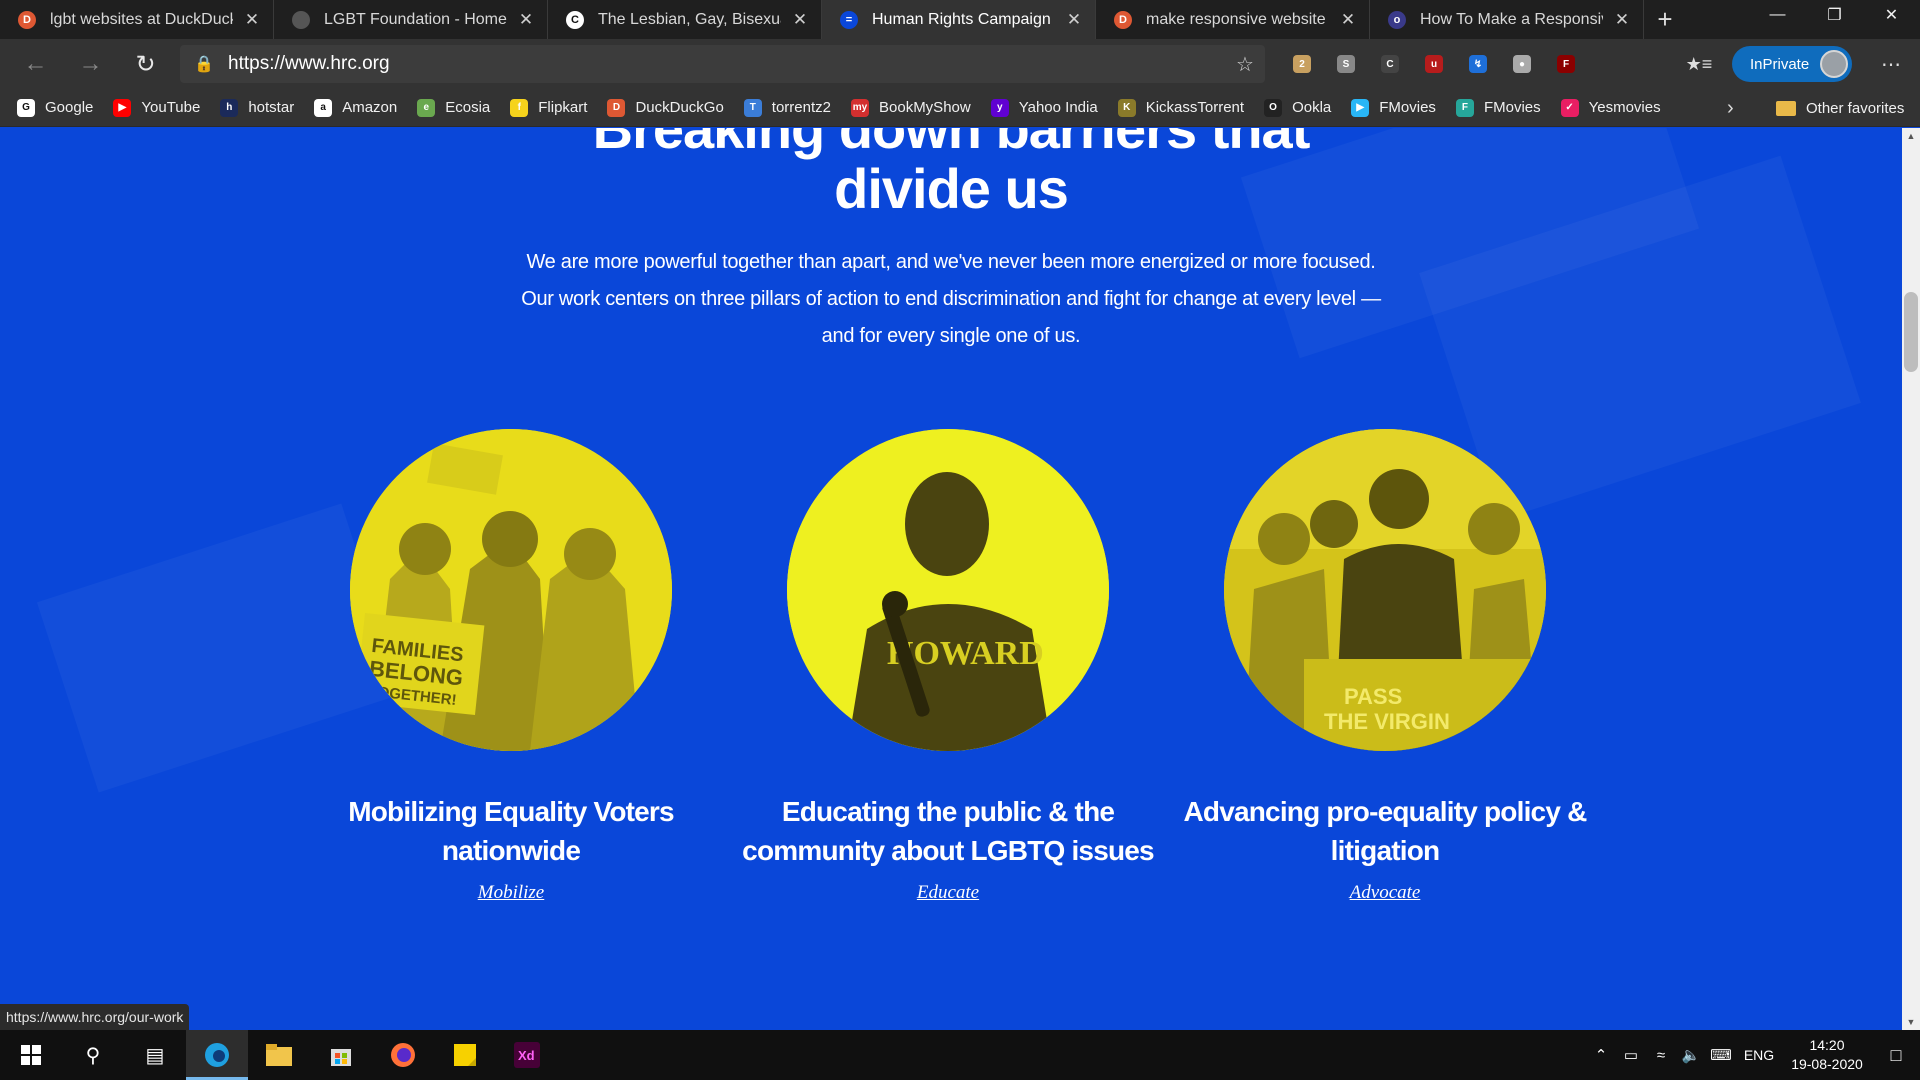 The height and width of the screenshot is (1080, 1920). Describe the element at coordinates (1302, 64) in the screenshot. I see `ext-1-icon: 2` at that location.